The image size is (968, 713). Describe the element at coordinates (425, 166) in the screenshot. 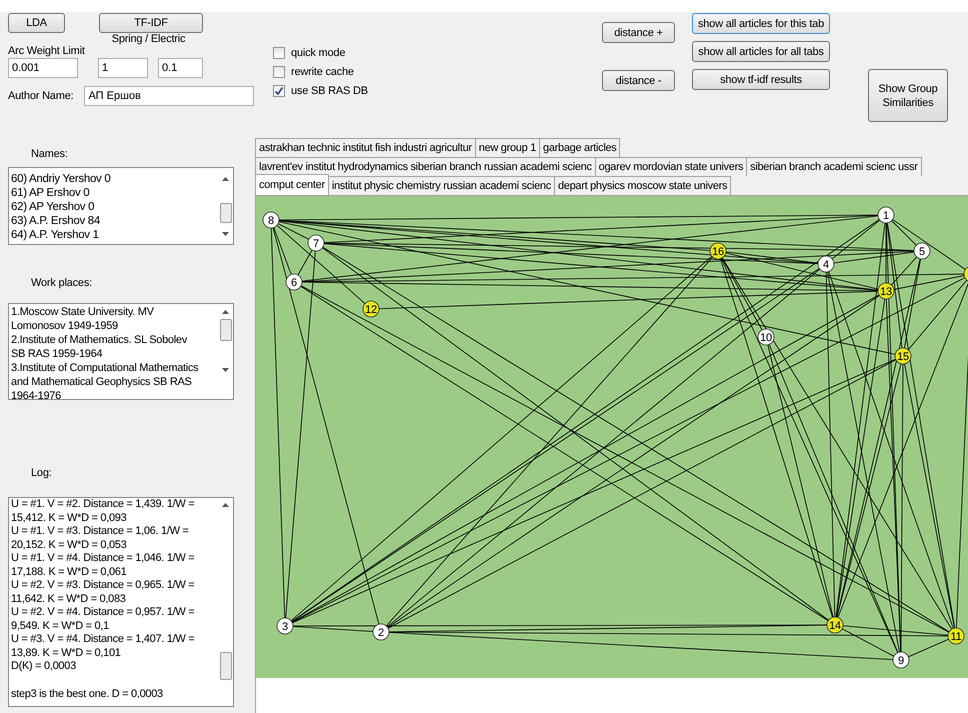

I see `tab: lavrent'ev institut hydrodynamics siberian branch russian academi scienc` at that location.